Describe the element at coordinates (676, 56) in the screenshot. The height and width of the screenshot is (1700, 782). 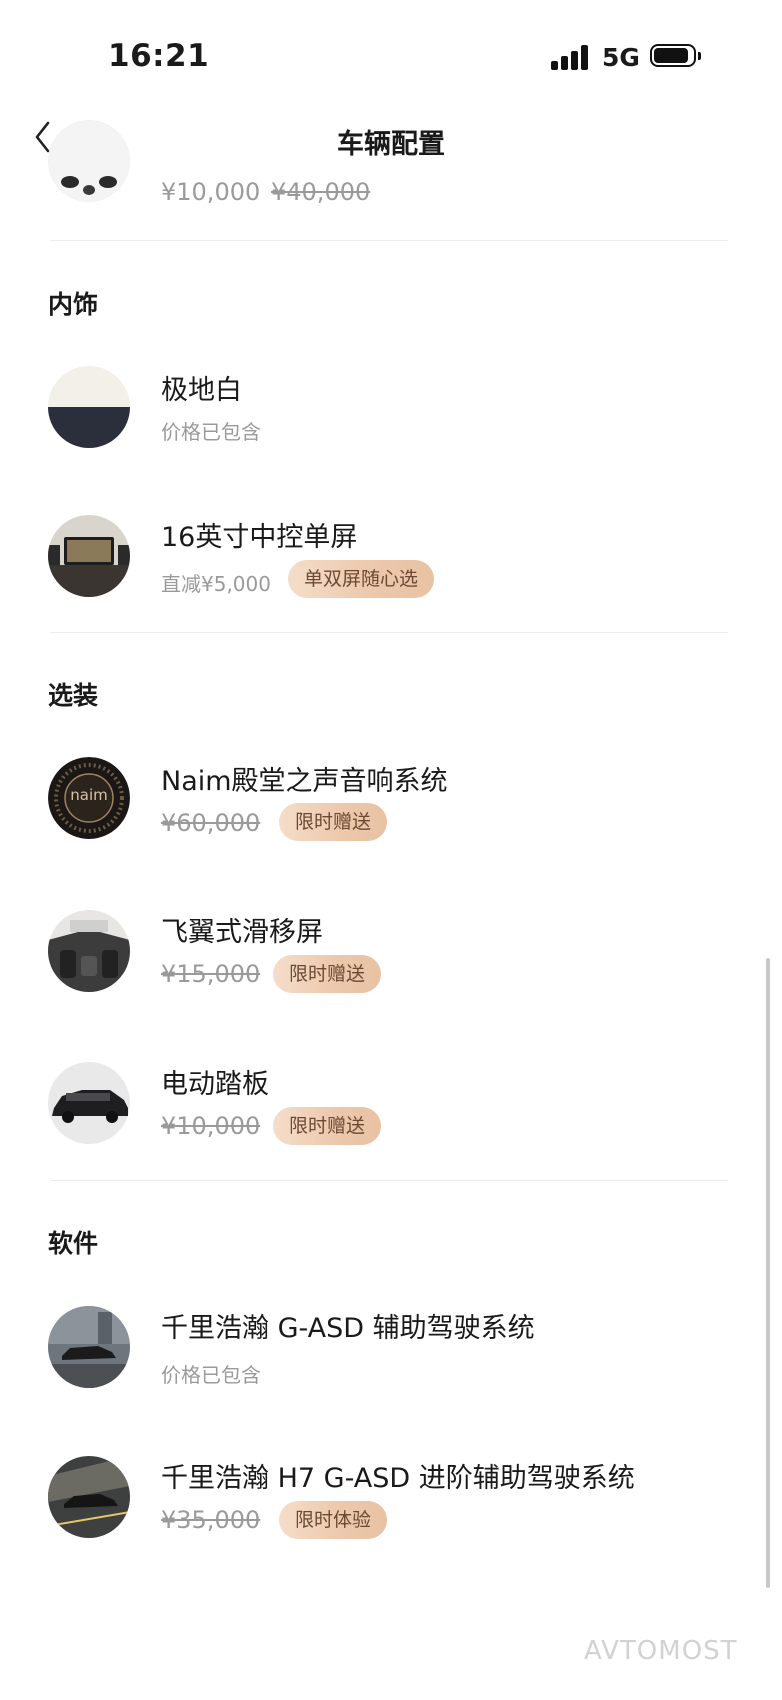
I see `battery-icon` at that location.